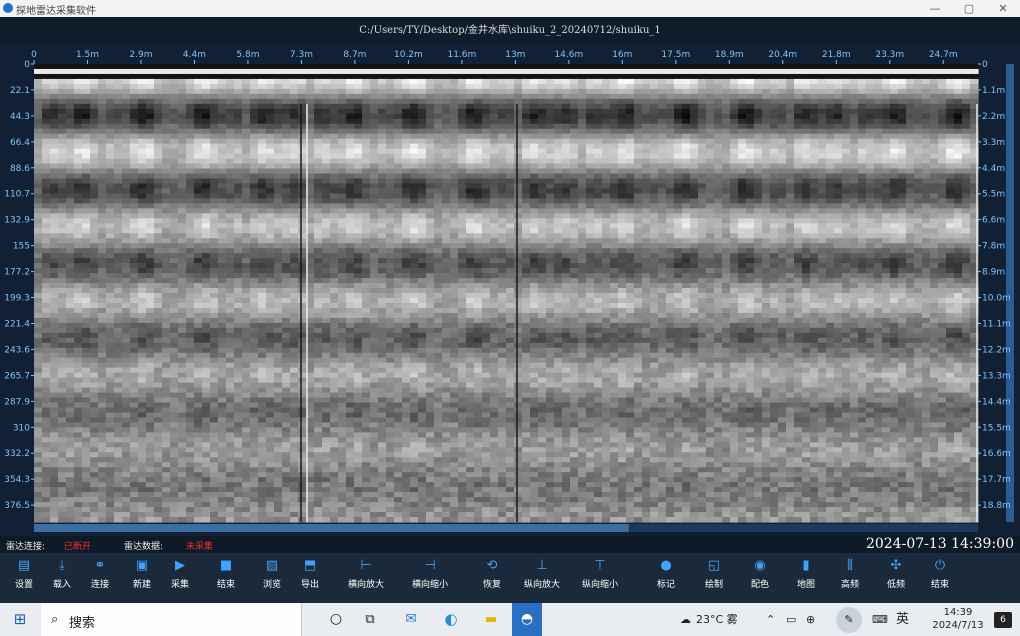 The width and height of the screenshot is (1020, 636). What do you see at coordinates (430, 579) in the screenshot?
I see `toolbar-button-9: ⊣ 横向缩小` at bounding box center [430, 579].